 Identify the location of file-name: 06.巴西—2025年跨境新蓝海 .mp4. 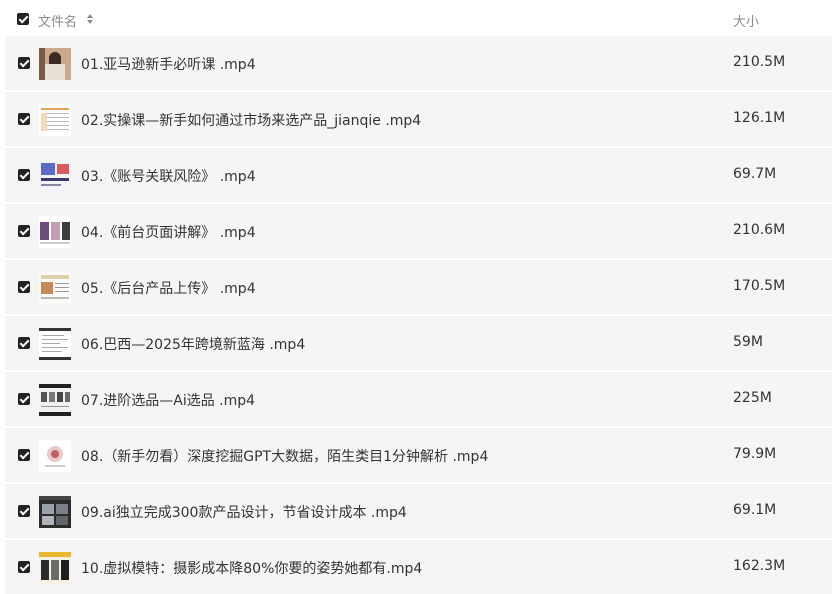
(193, 344).